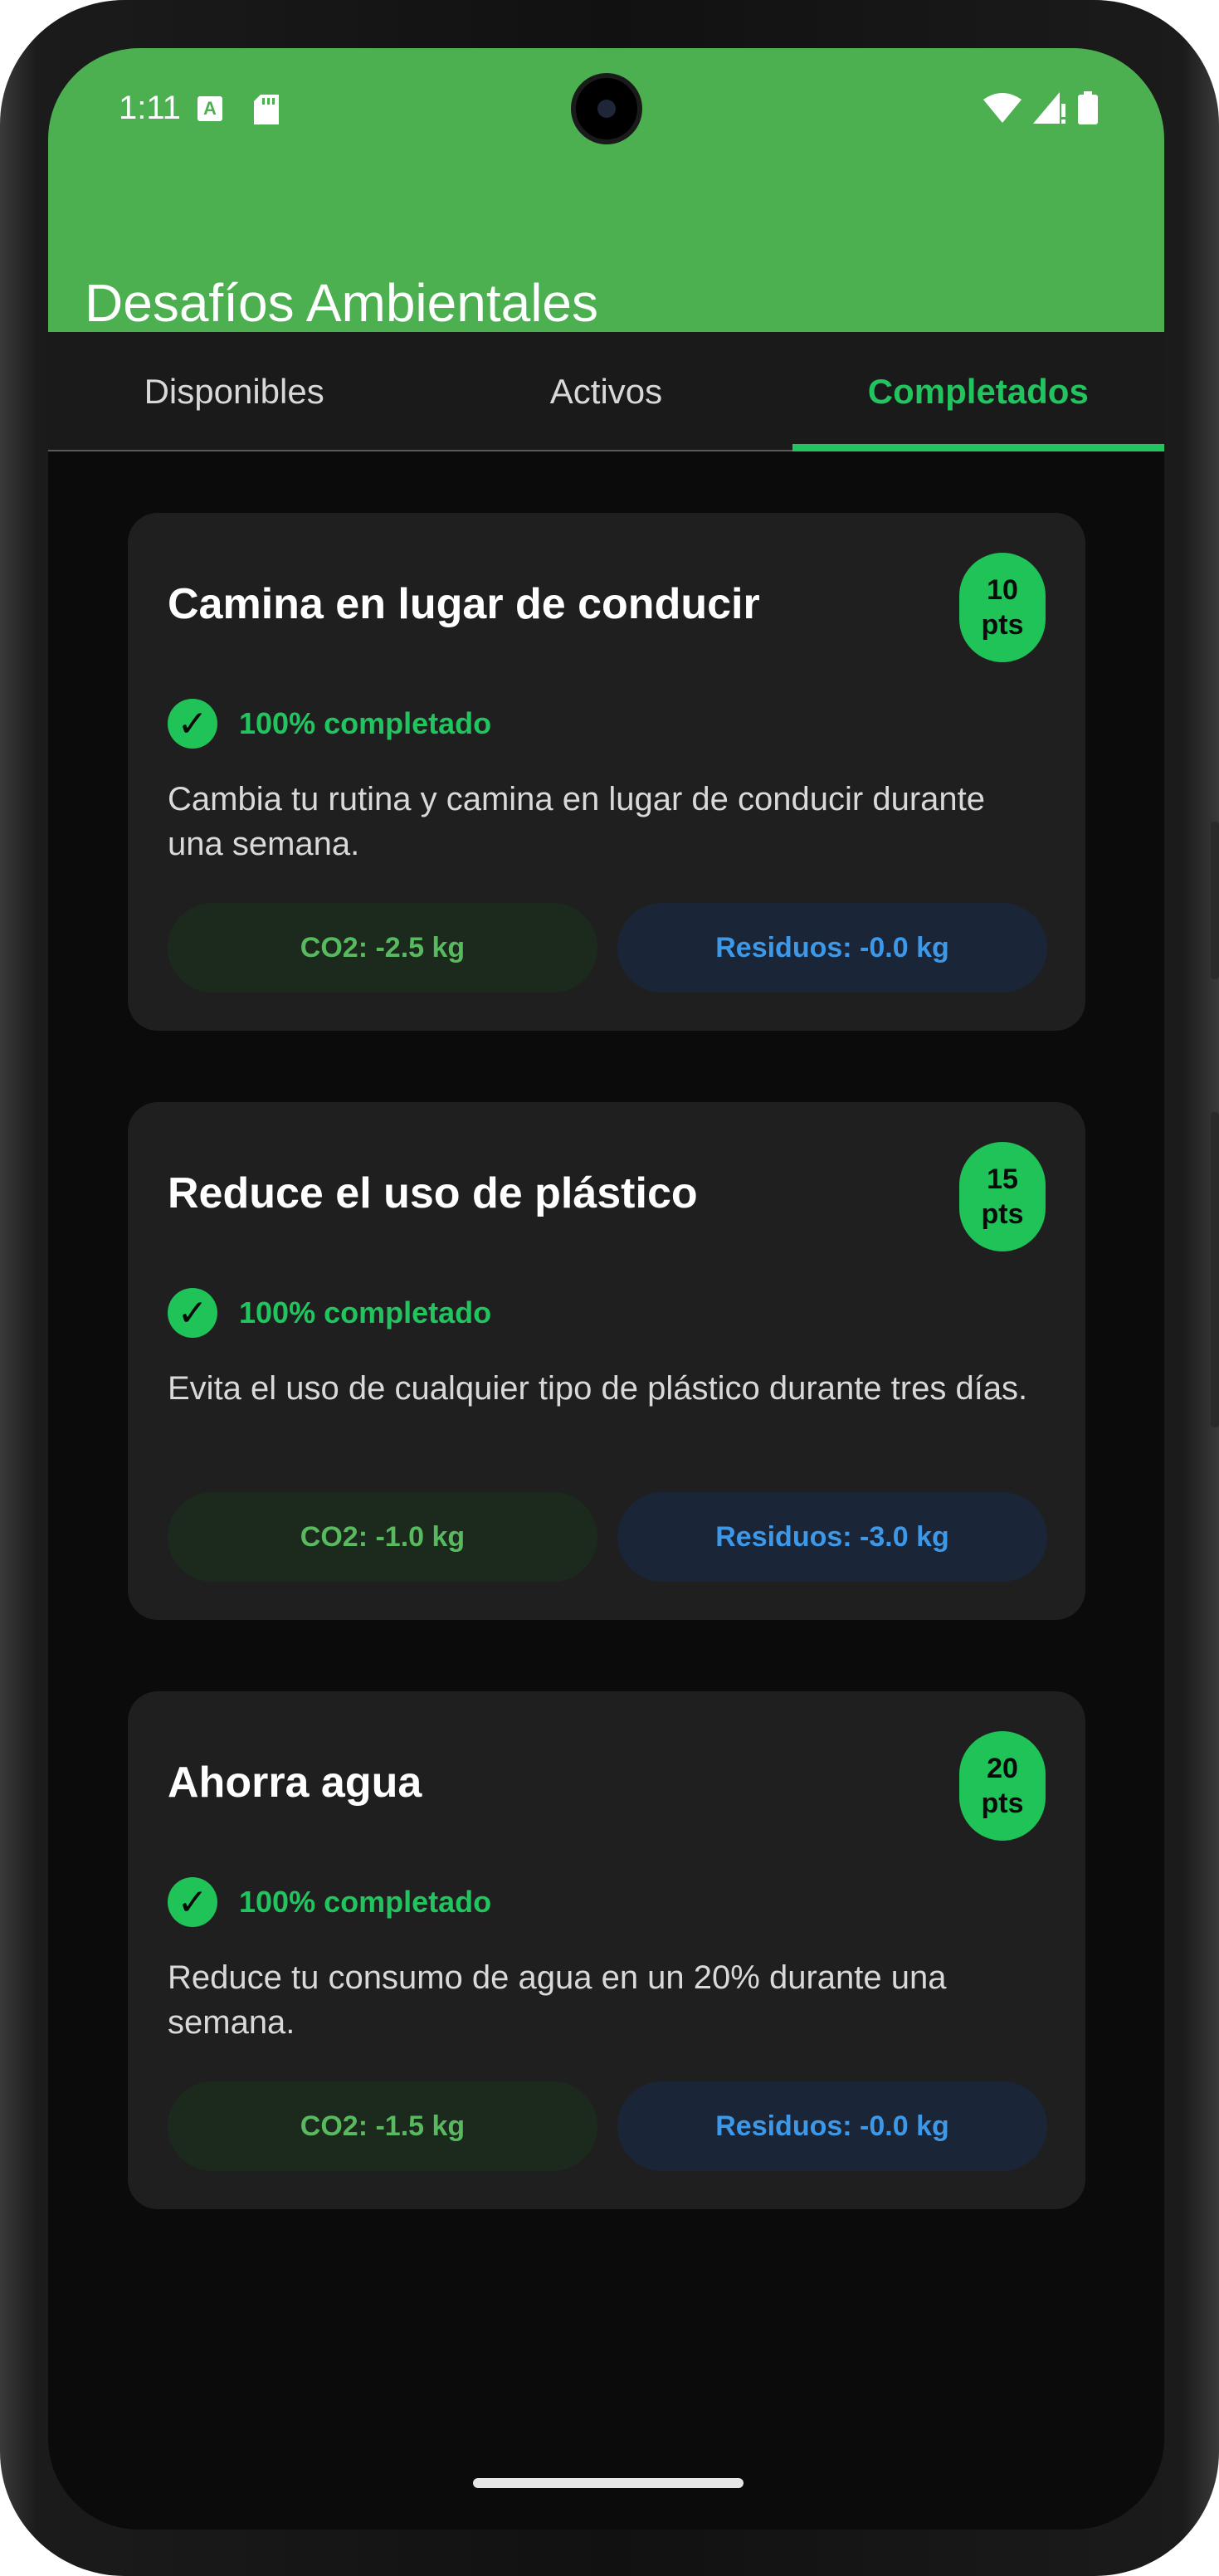  What do you see at coordinates (266, 112) in the screenshot?
I see `sd-card-icon` at bounding box center [266, 112].